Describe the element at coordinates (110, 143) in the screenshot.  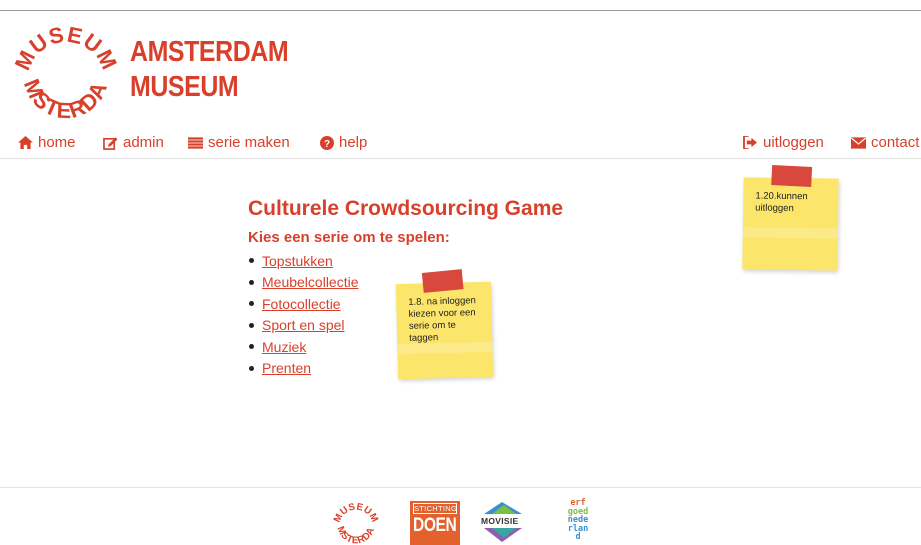
I see `edit-icon` at that location.